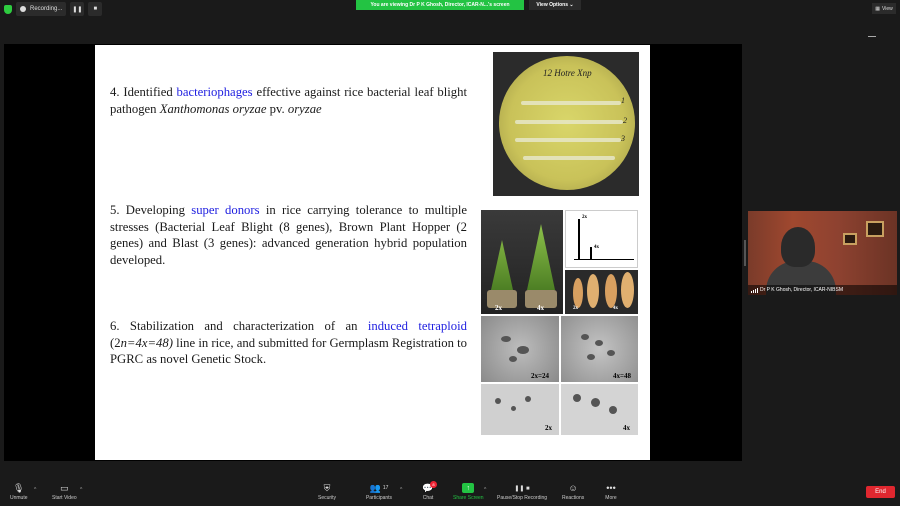  What do you see at coordinates (35, 490) in the screenshot?
I see `audio-options-caret: ^` at bounding box center [35, 490].